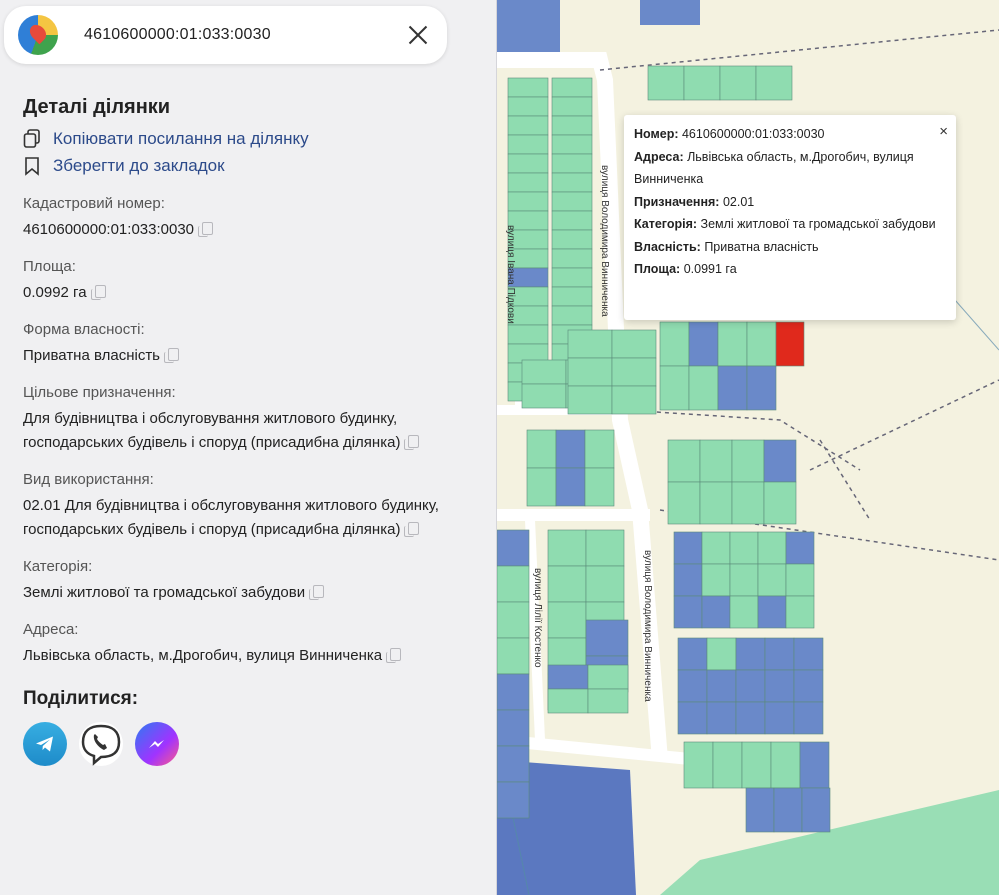 The image size is (999, 895). Describe the element at coordinates (253, 138) in the screenshot. I see `copy-link-button: Копіювати посилання на ділянку` at that location.